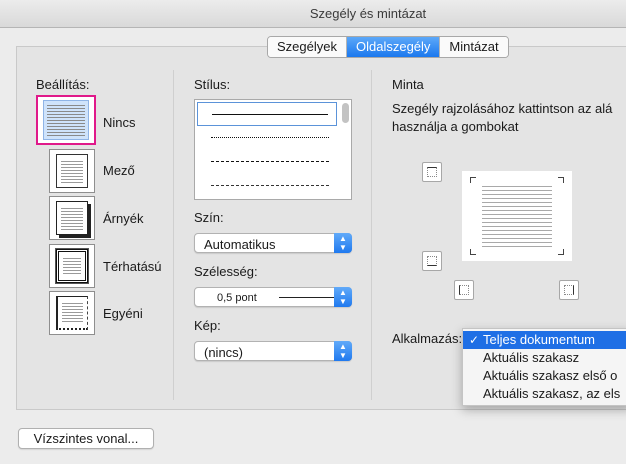 Image resolution: width=626 pixels, height=464 pixels. I want to click on box-border-icon, so click(72, 171).